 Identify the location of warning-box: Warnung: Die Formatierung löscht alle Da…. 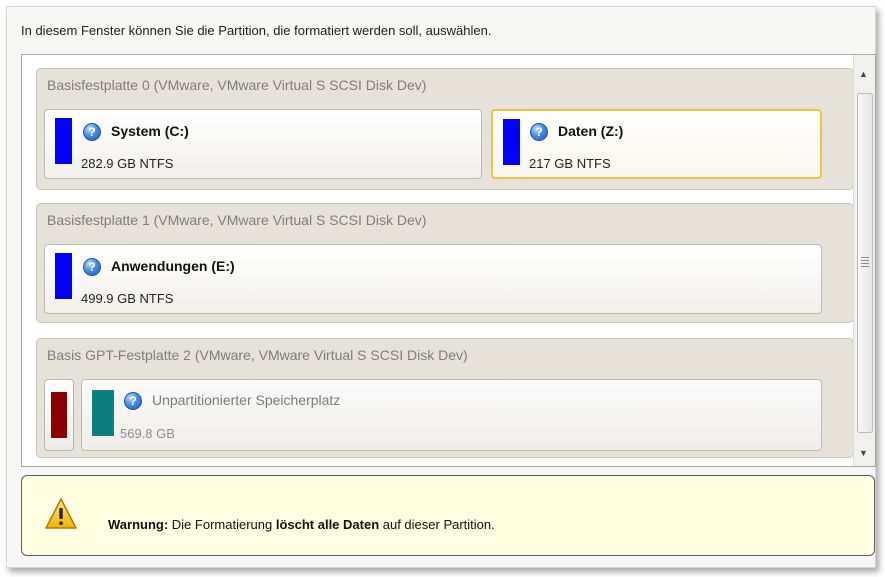
(448, 515).